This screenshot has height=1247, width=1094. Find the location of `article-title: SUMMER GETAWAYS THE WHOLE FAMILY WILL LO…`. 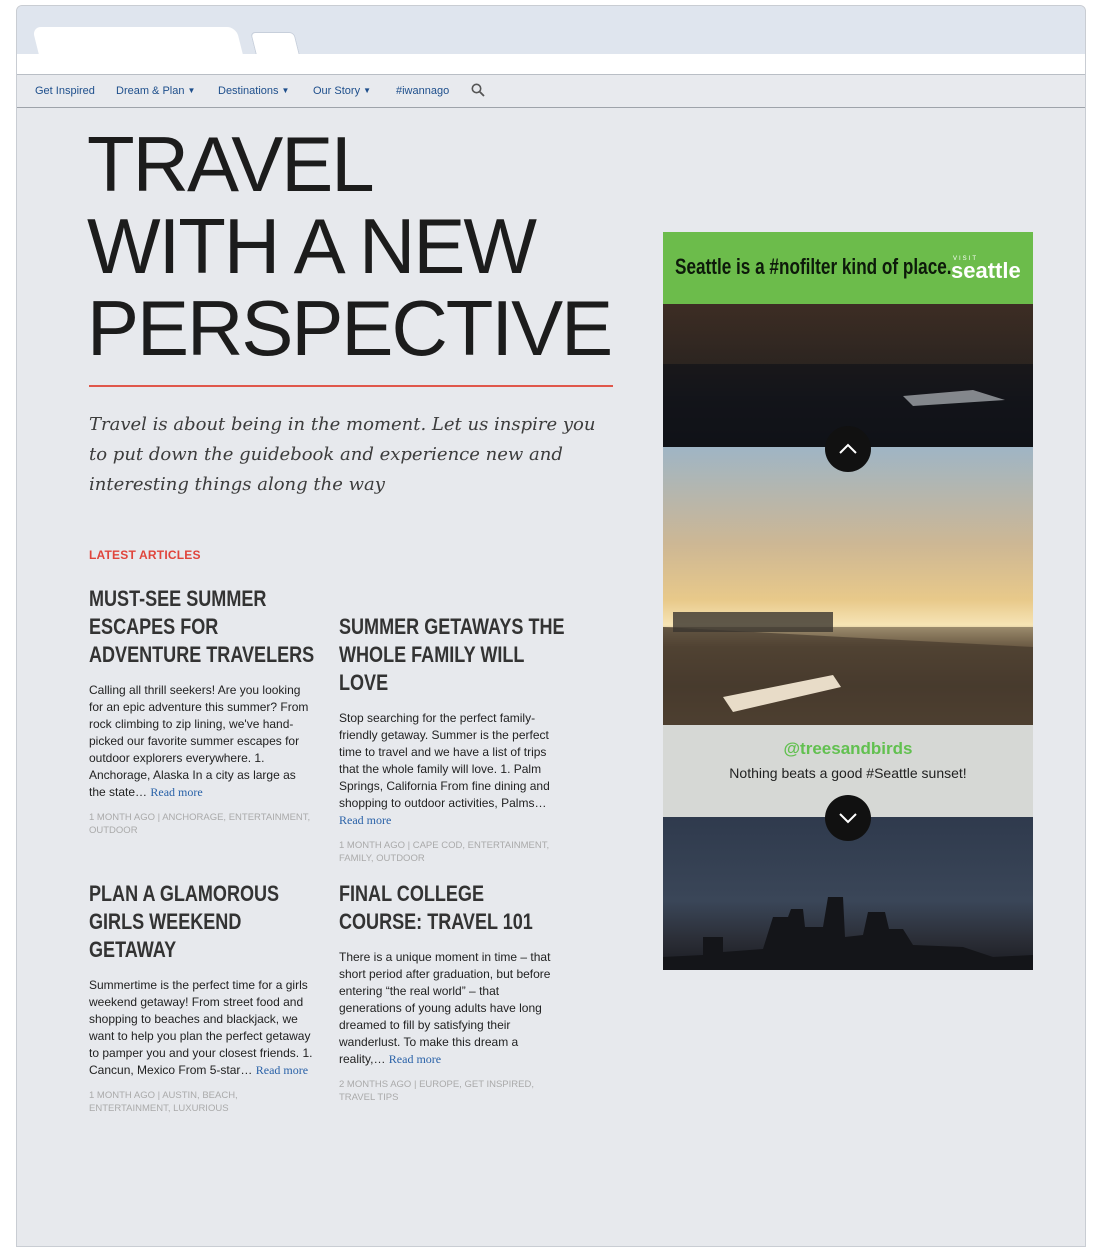

article-title: SUMMER GETAWAYS THE WHOLE FAMILY WILL LO… is located at coordinates (452, 655).